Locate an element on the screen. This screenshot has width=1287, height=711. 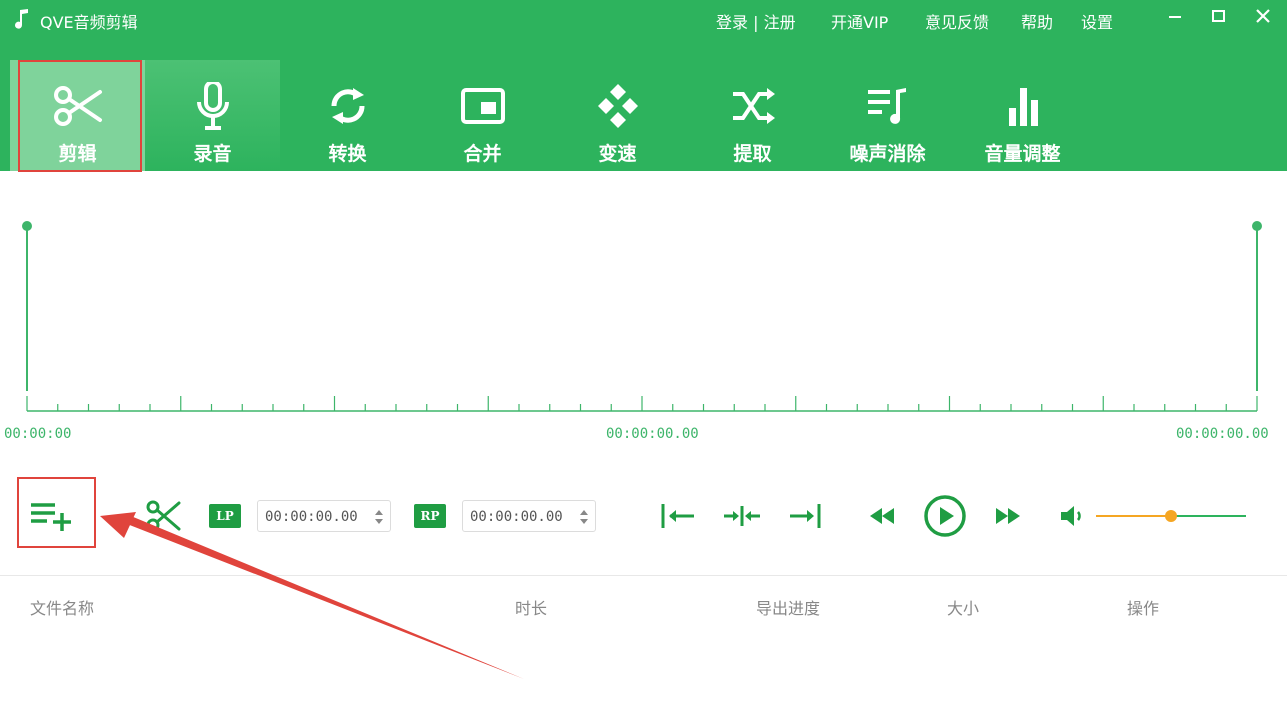
lp-badge: LP is located at coordinates (225, 516).